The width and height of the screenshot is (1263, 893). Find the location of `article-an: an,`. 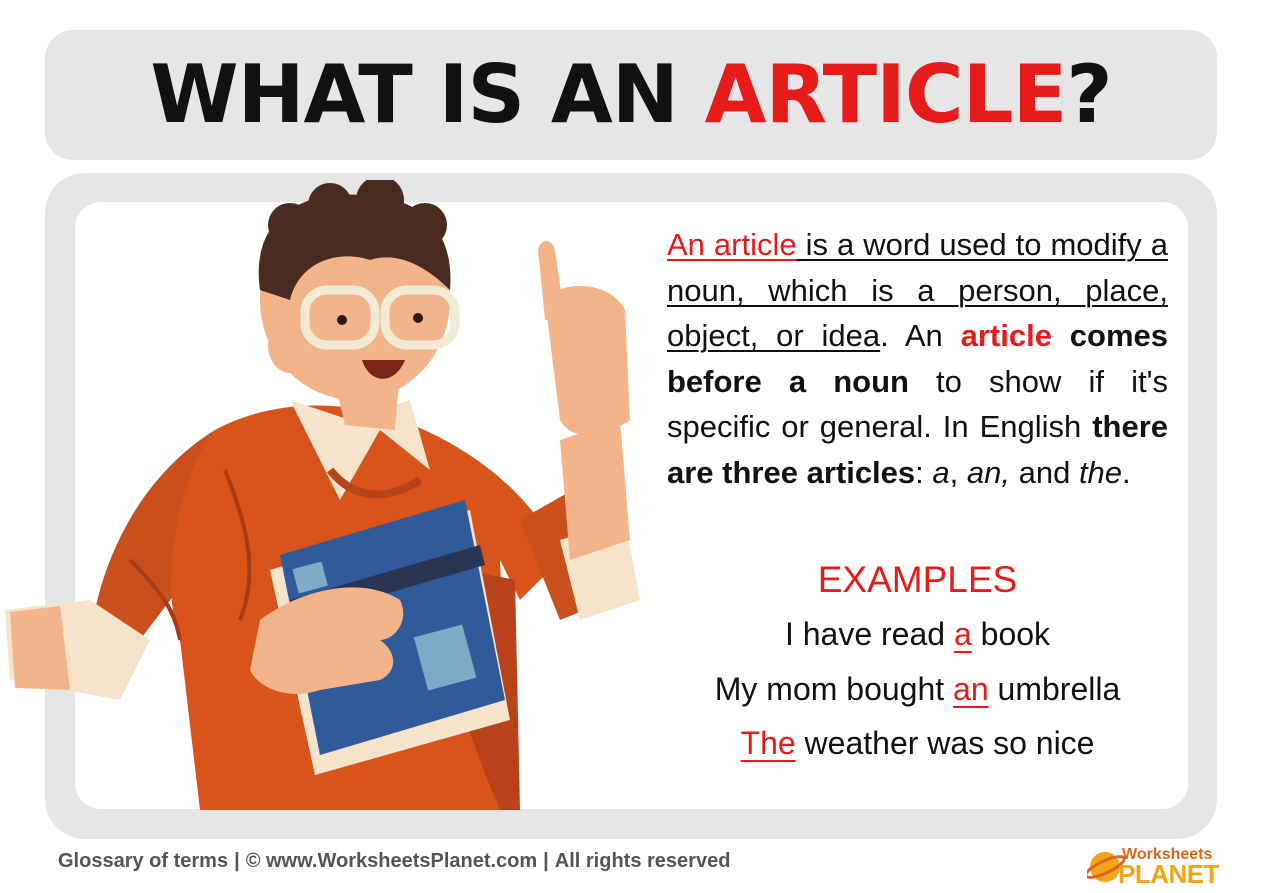

article-an: an, is located at coordinates (988, 472).